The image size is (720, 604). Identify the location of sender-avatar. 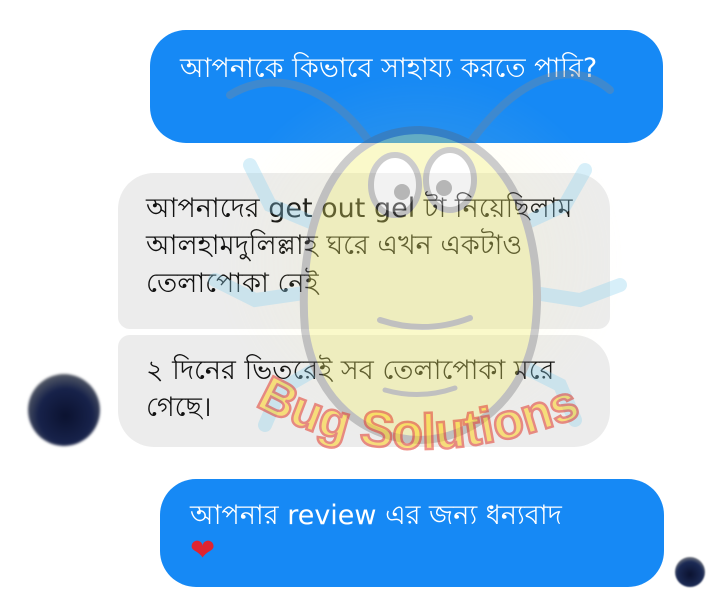
(64, 410).